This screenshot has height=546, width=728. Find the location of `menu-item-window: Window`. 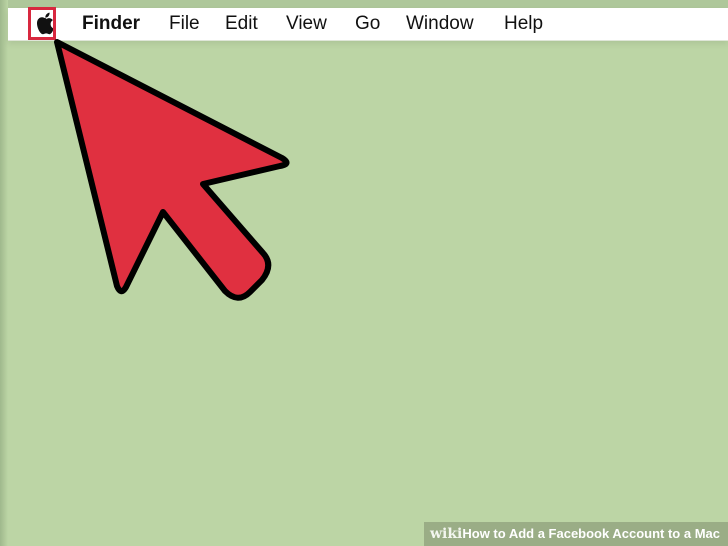

menu-item-window: Window is located at coordinates (440, 24).